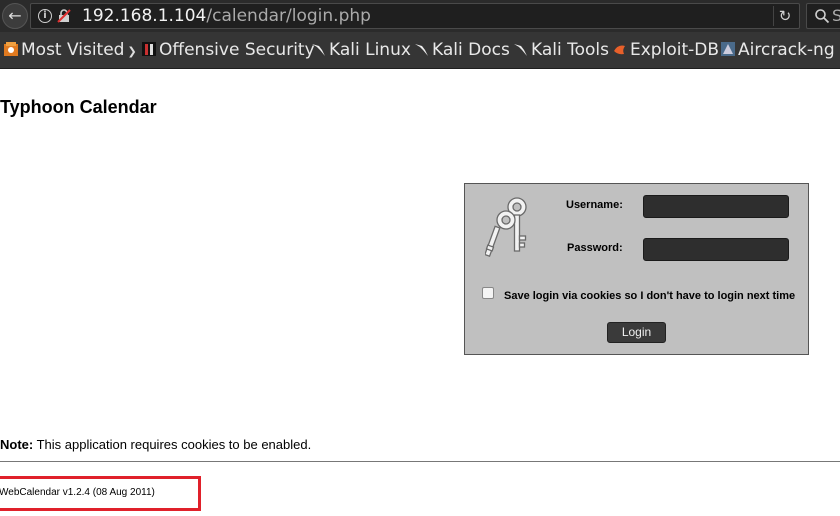 The height and width of the screenshot is (516, 840). What do you see at coordinates (506, 227) in the screenshot?
I see `keys-icon` at bounding box center [506, 227].